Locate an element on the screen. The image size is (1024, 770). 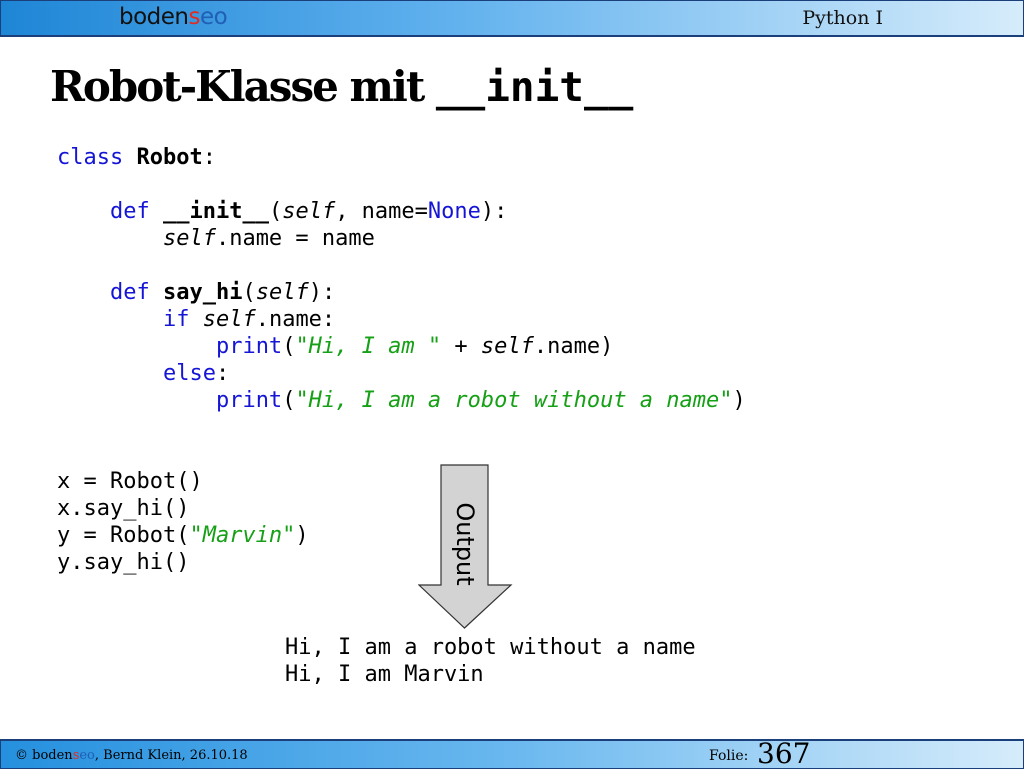
slide-number: 367 is located at coordinates (784, 753).